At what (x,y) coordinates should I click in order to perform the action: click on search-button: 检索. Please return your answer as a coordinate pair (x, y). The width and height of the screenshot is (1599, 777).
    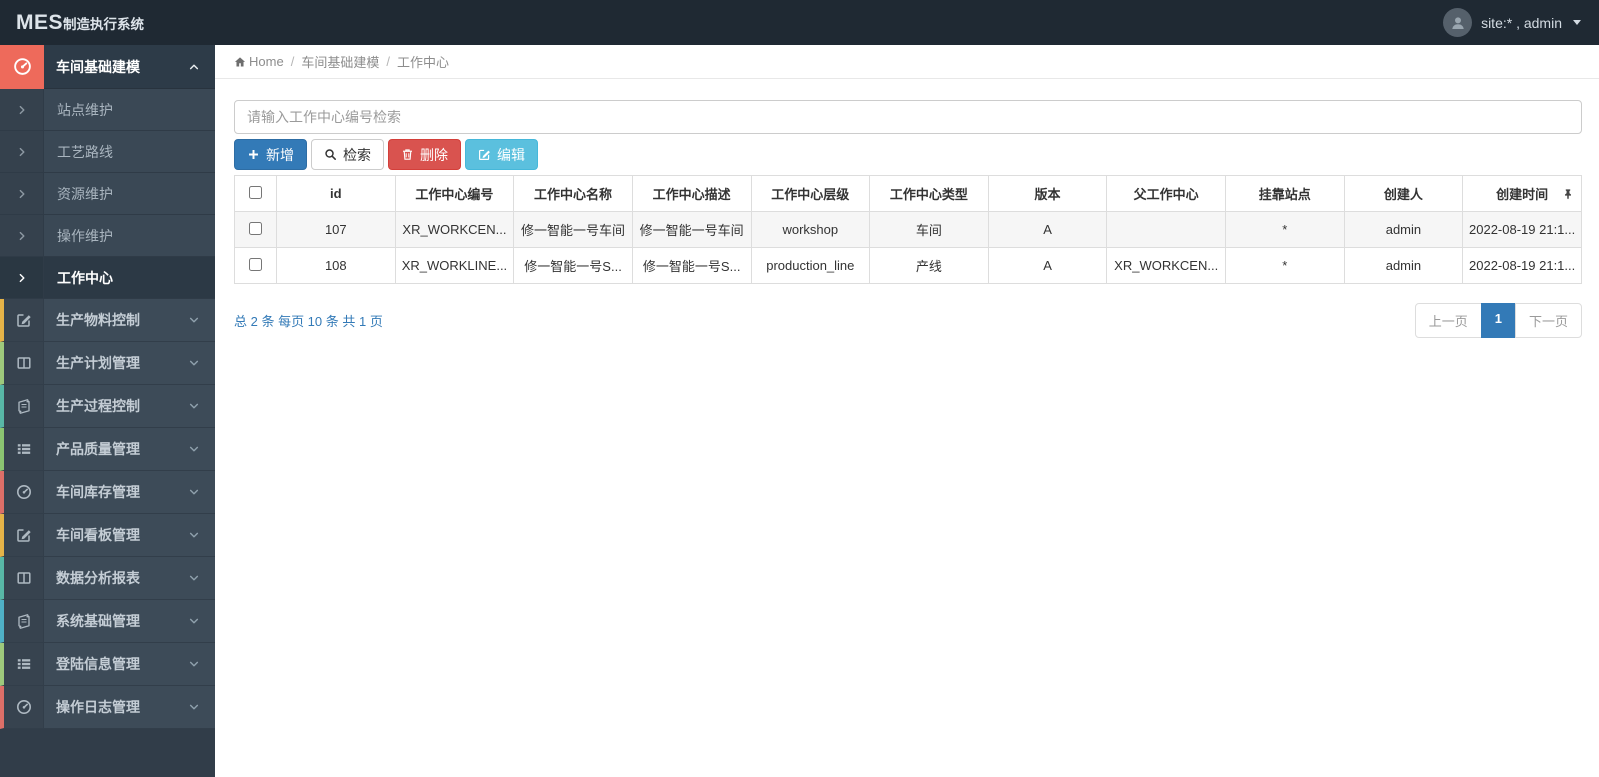
    Looking at the image, I should click on (347, 154).